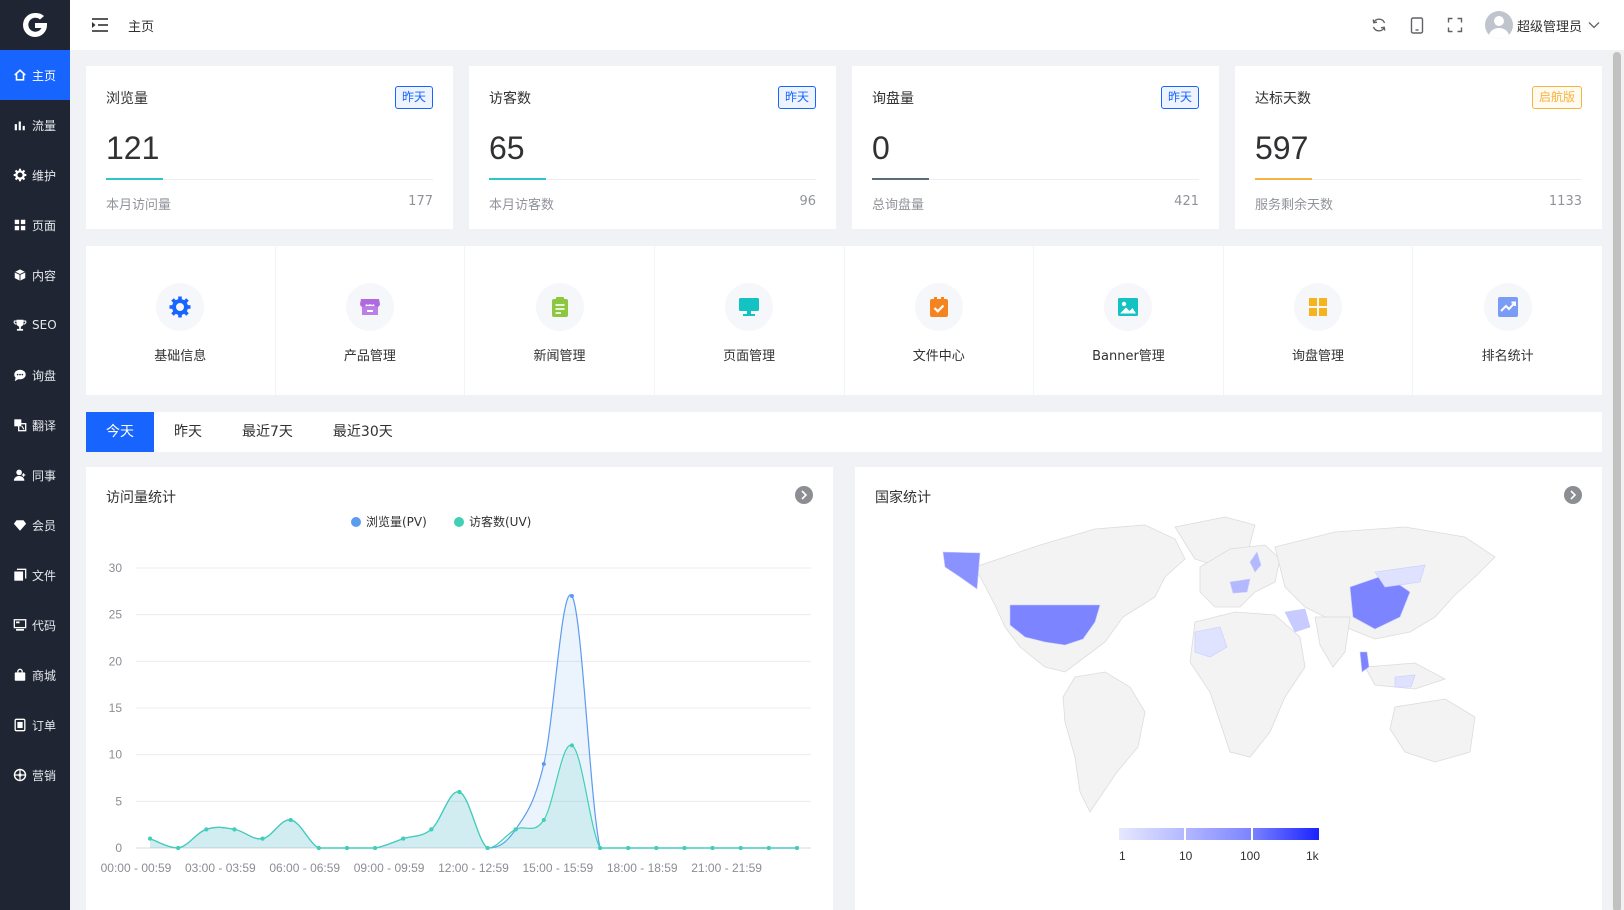 The width and height of the screenshot is (1624, 910). Describe the element at coordinates (127, 99) in the screenshot. I see `stat-title: 浏览量` at that location.